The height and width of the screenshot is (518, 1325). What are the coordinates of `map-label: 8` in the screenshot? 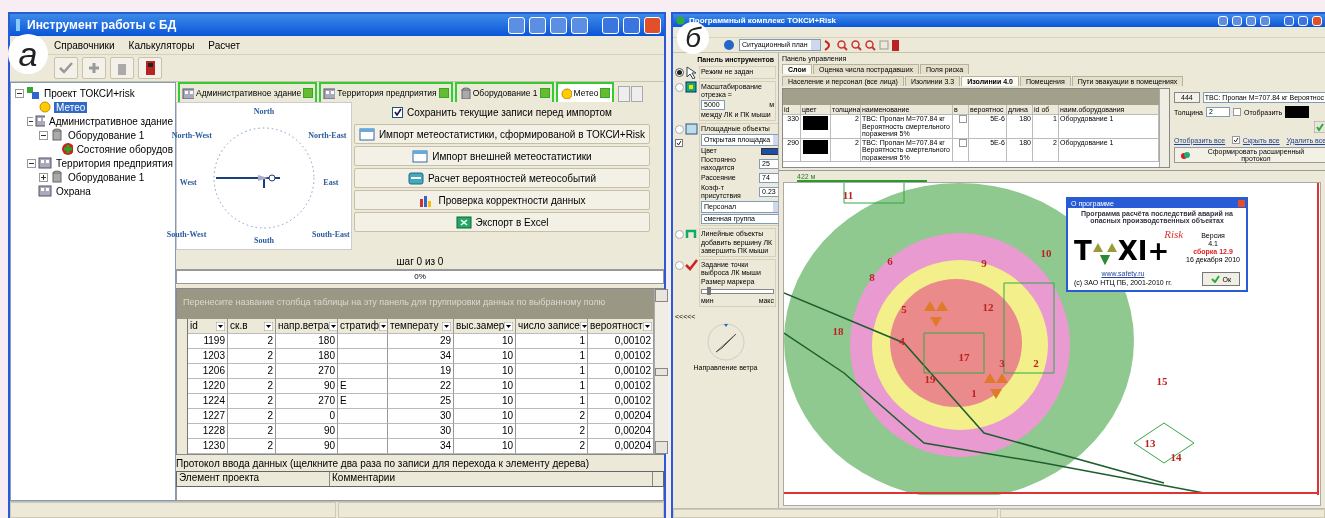 It's located at (872, 277).